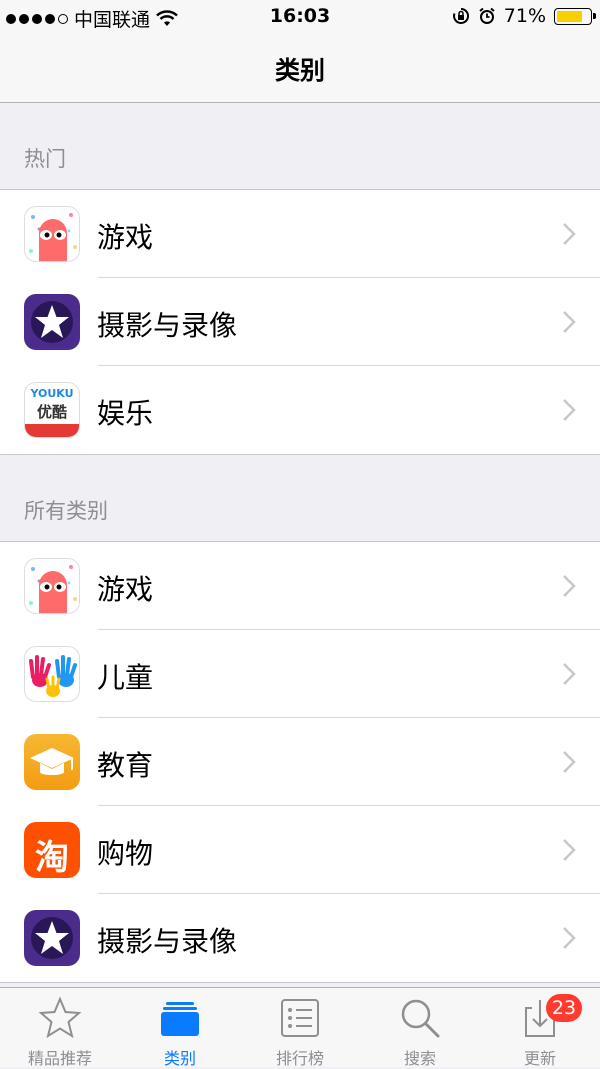 The height and width of the screenshot is (1069, 600). I want to click on status-bar: 中国联通 16:03 71%, so click(300, 18).